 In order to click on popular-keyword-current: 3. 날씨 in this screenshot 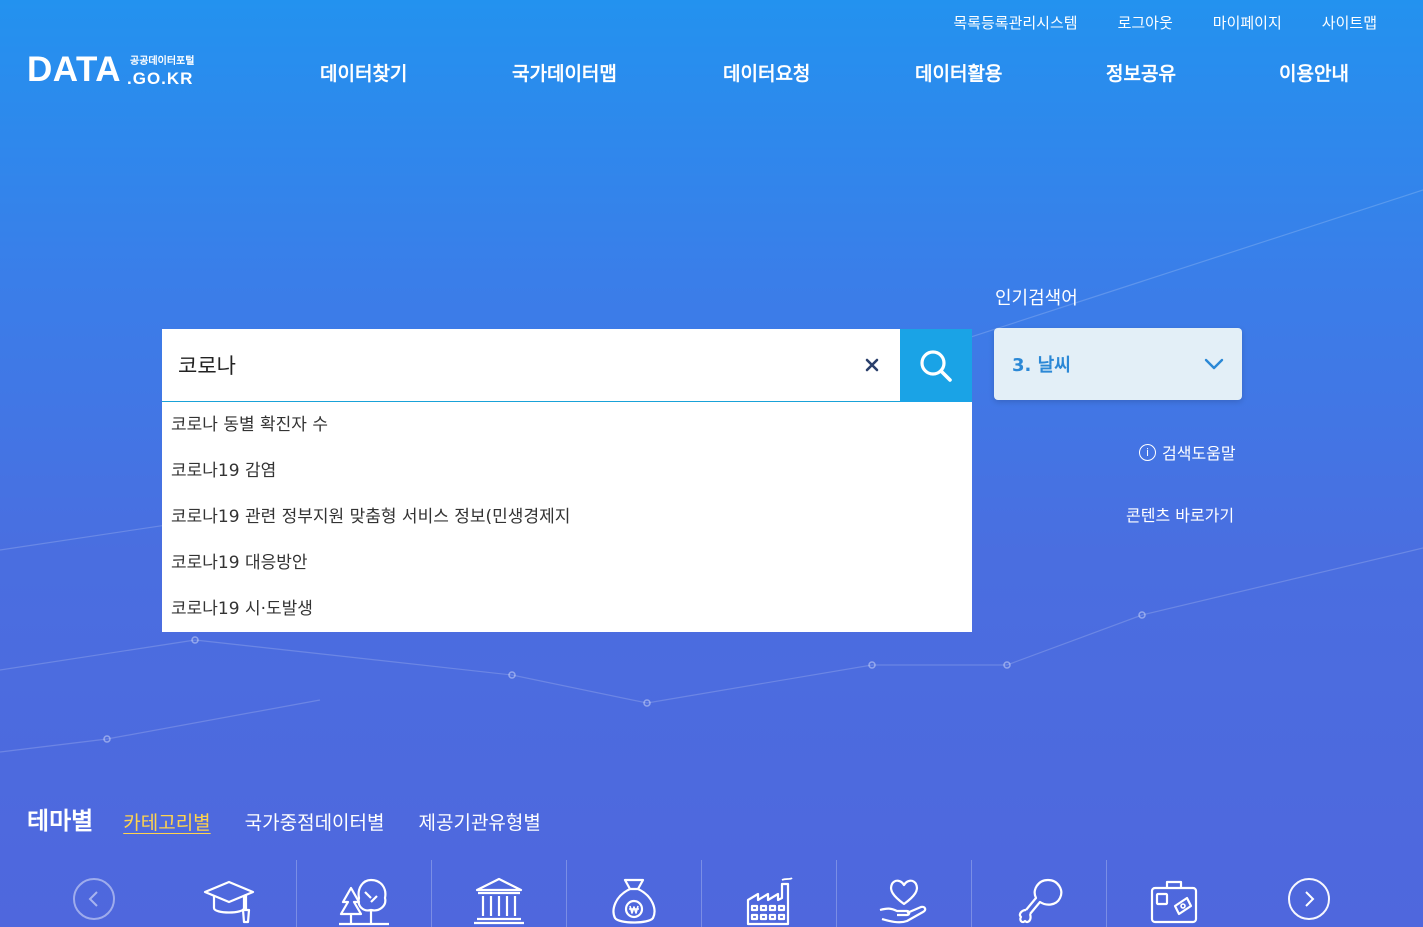, I will do `click(1041, 365)`.